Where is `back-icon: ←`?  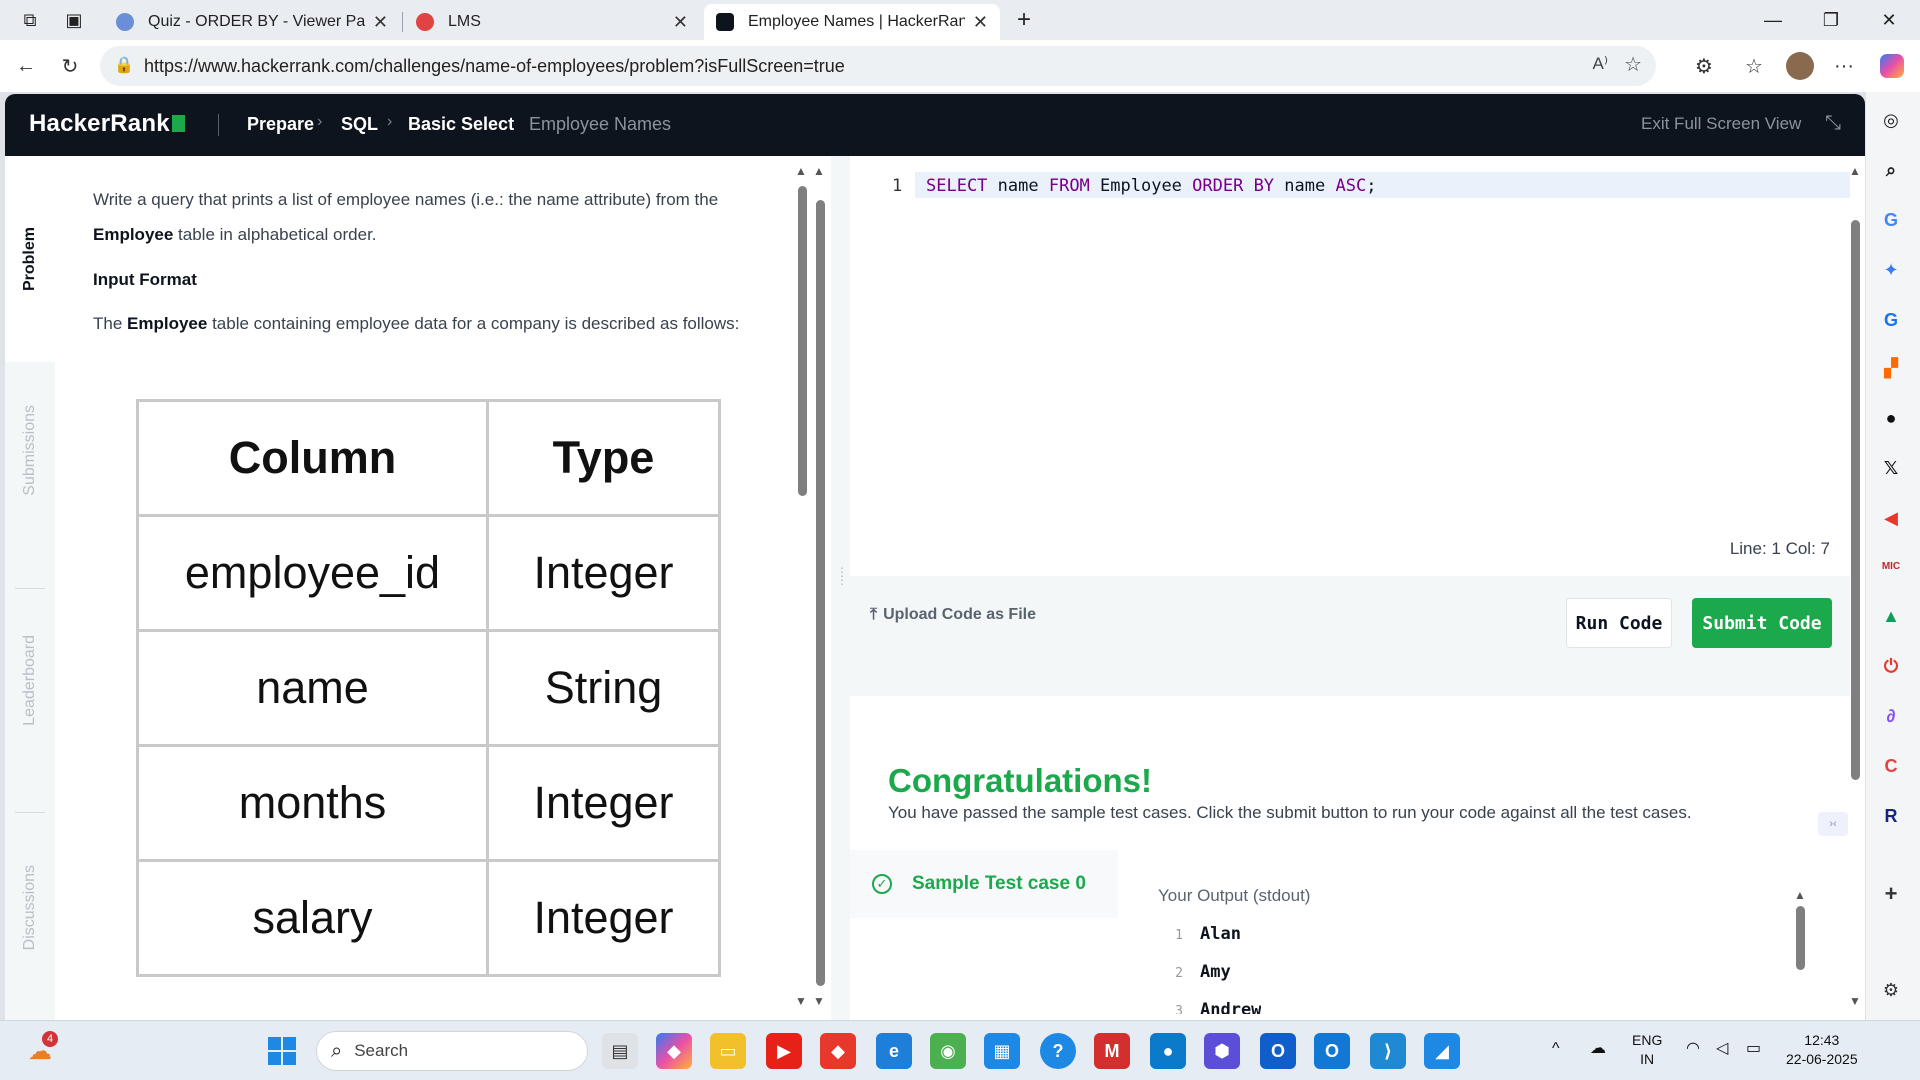 back-icon: ← is located at coordinates (26, 66).